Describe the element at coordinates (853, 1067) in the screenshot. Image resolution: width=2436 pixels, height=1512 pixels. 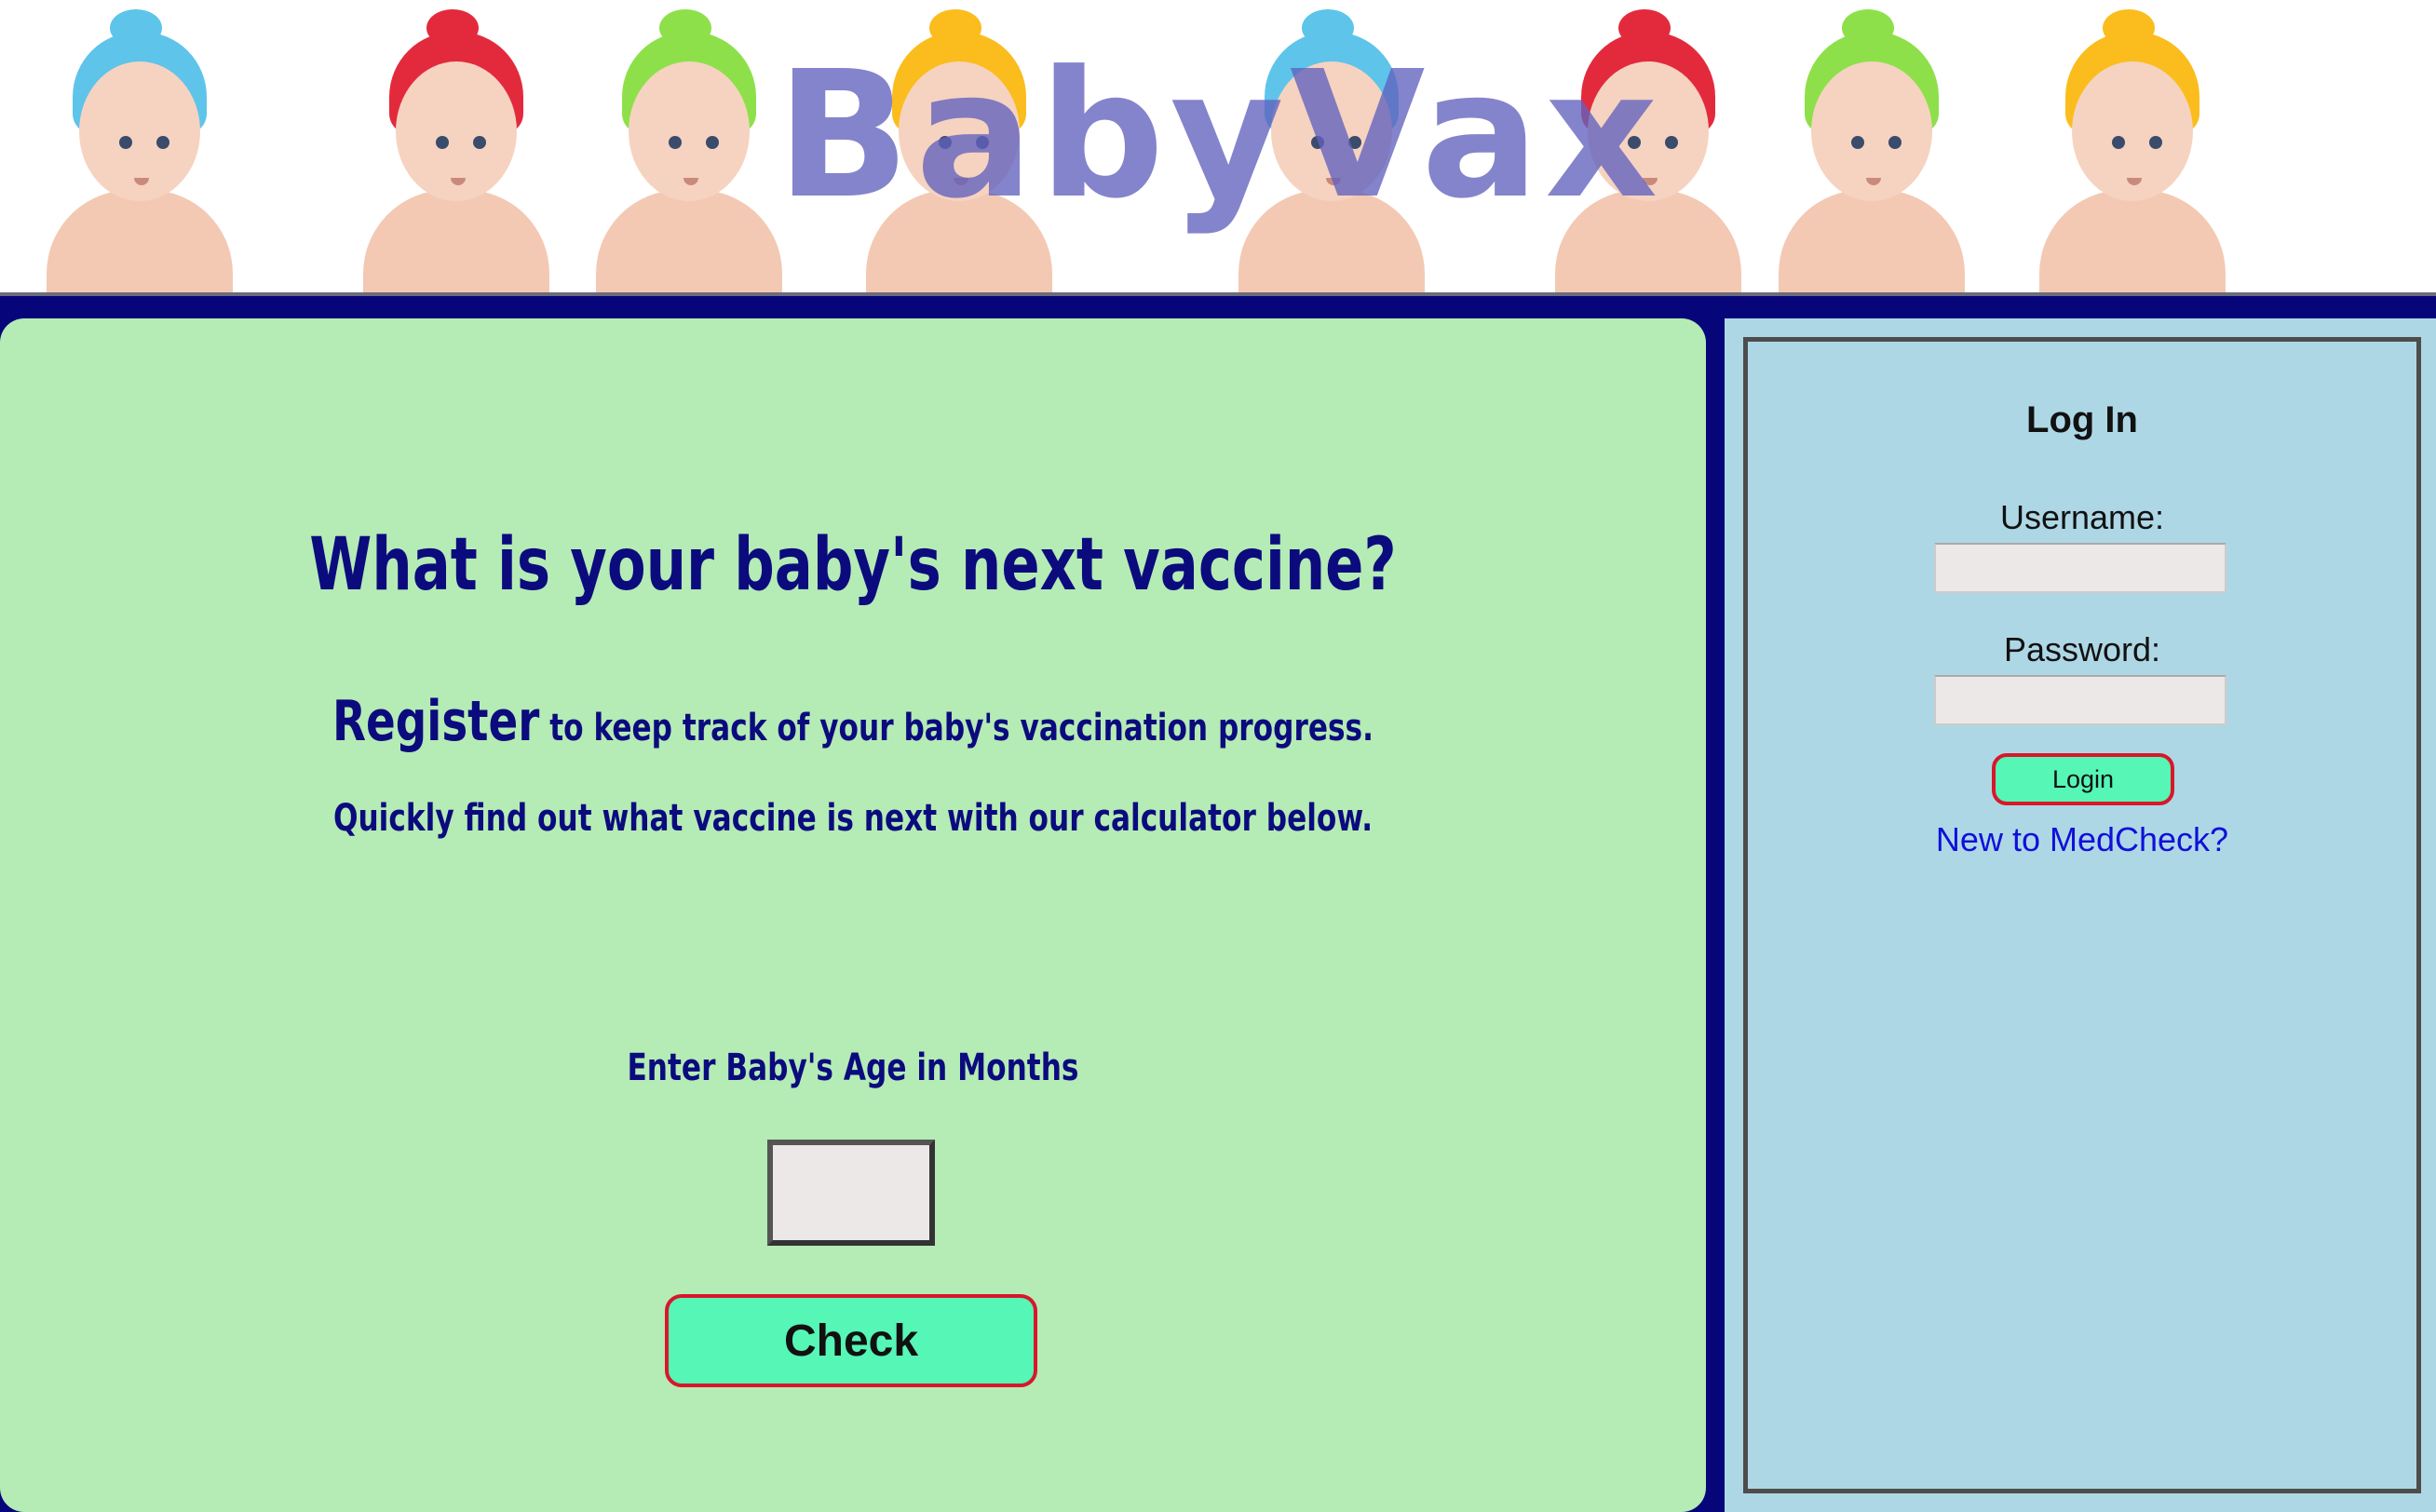
I see `age-label: Enter Baby's Age in Months` at that location.